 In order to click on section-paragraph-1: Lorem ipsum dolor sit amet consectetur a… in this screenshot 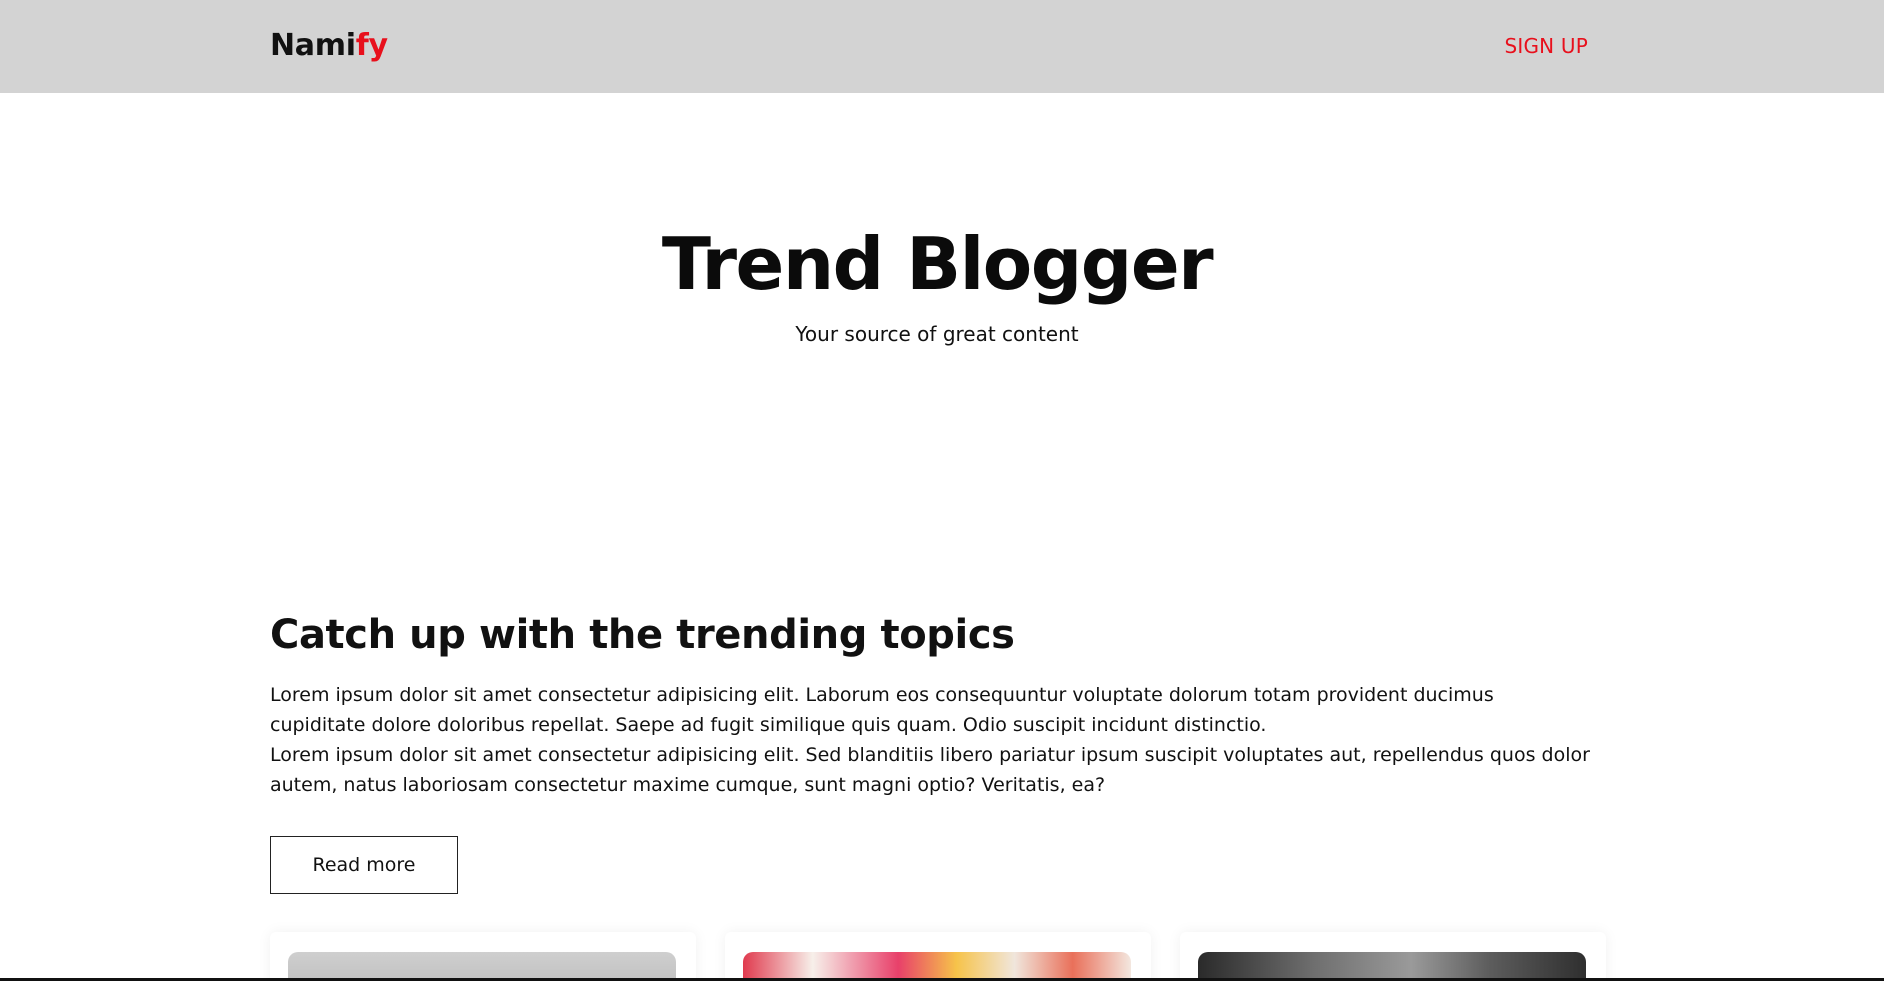, I will do `click(882, 710)`.